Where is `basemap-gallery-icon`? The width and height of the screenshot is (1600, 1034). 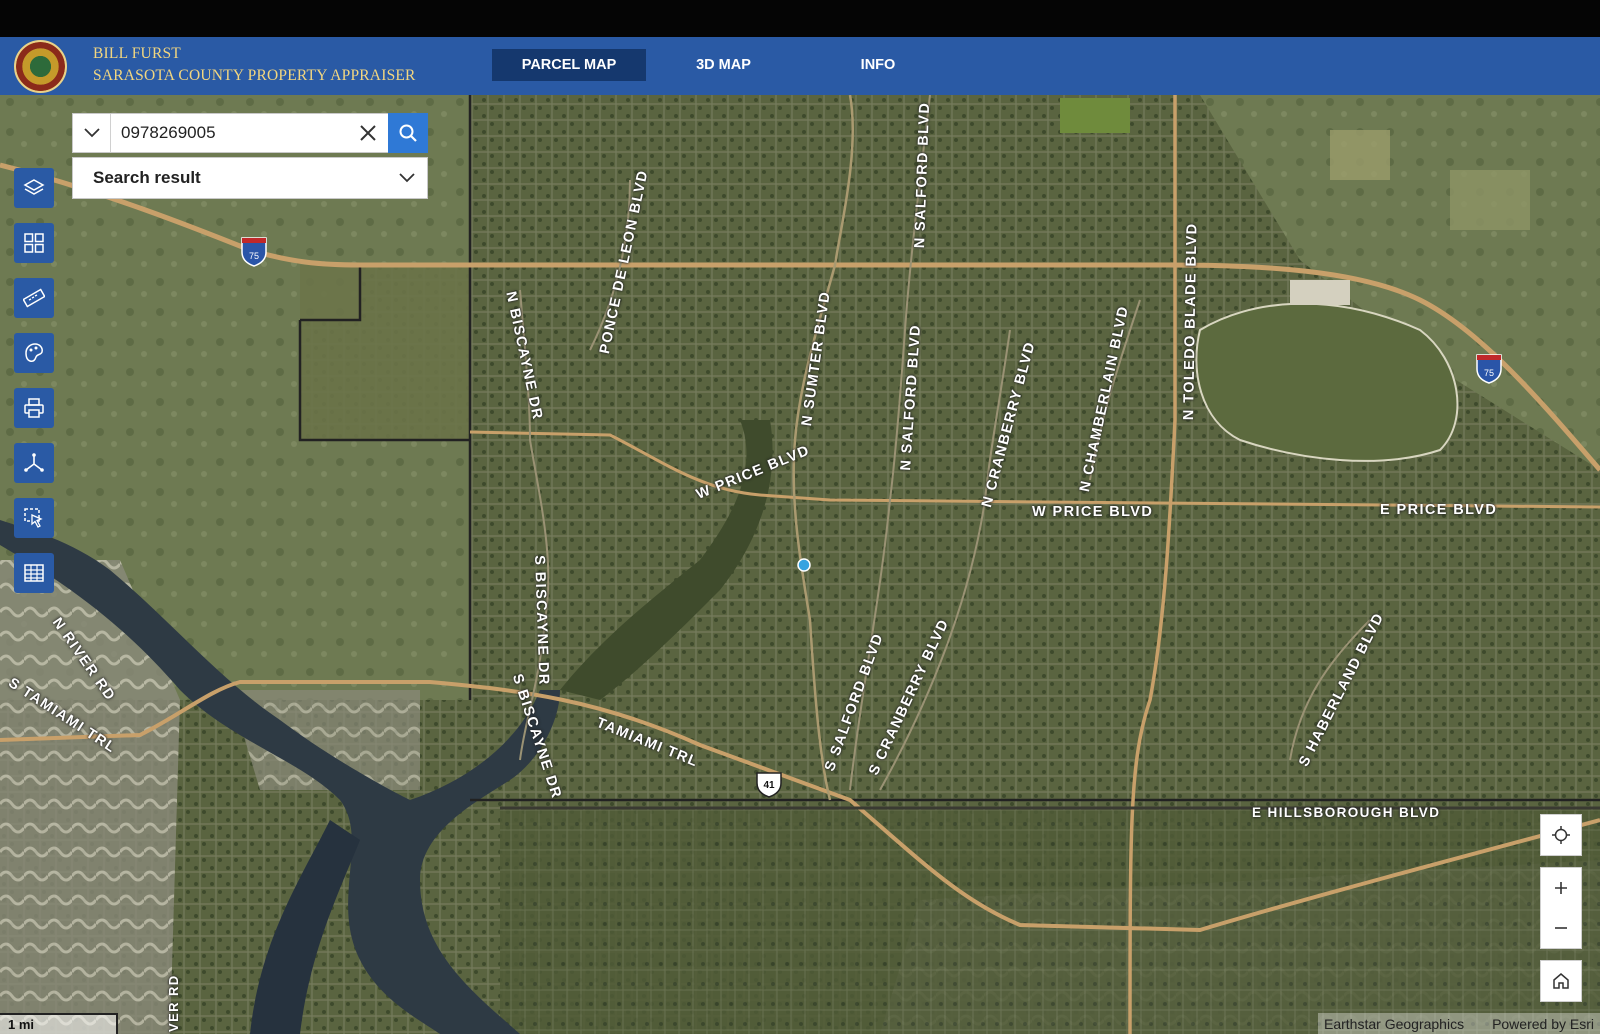 basemap-gallery-icon is located at coordinates (34, 243).